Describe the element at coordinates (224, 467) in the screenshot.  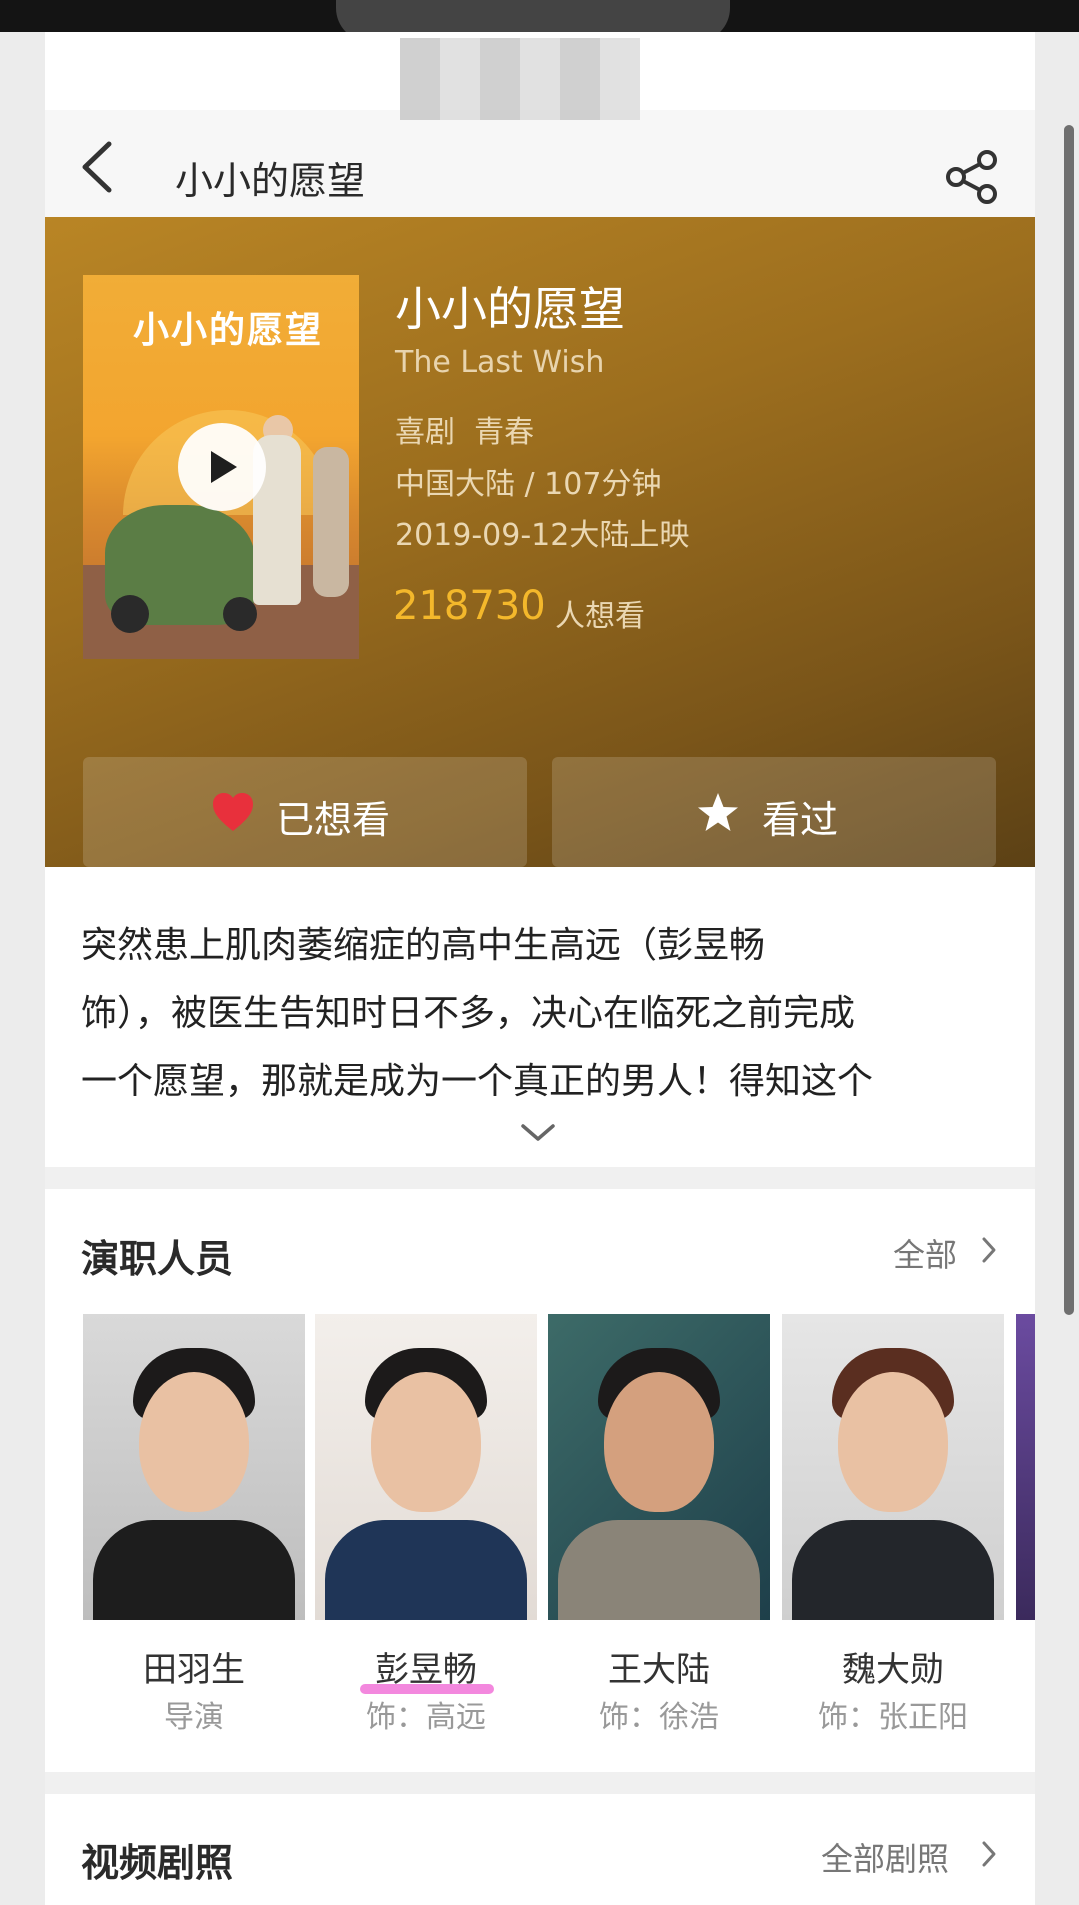
I see `play-icon` at that location.